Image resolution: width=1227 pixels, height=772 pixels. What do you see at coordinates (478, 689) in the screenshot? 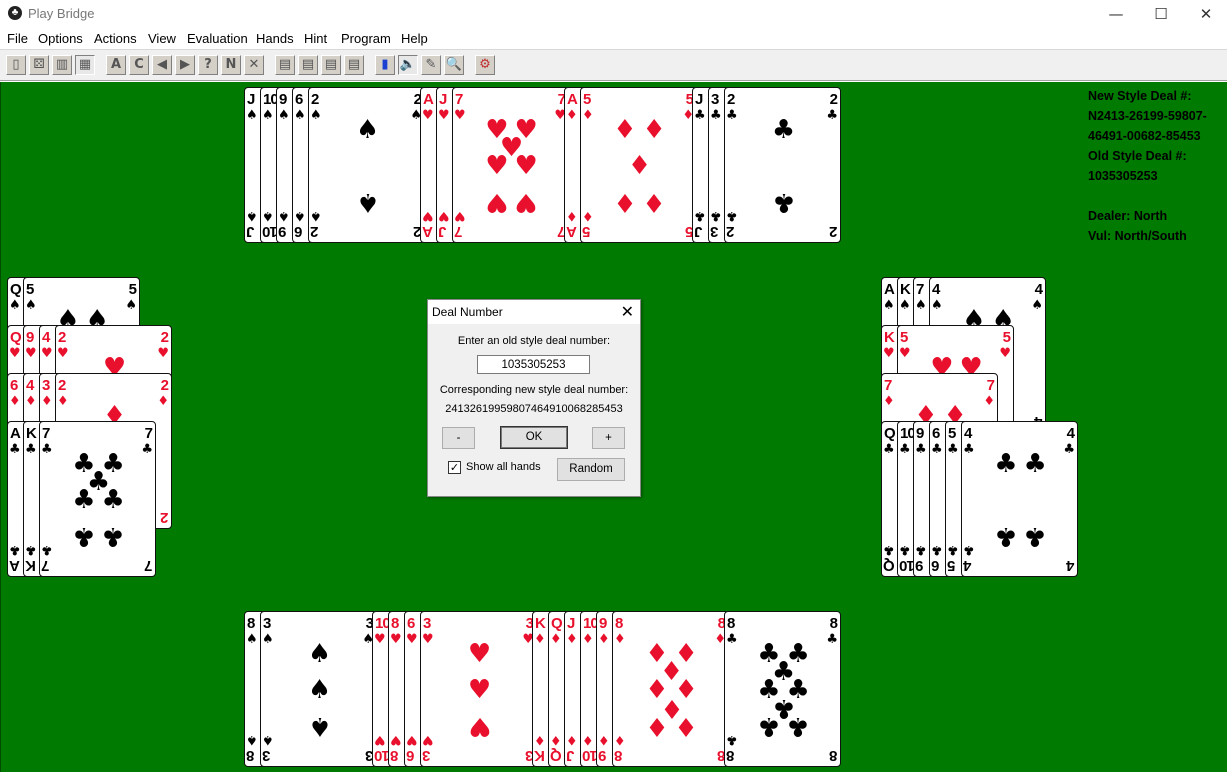
I see `card-south-hearts-3: 3 ♥ 3 ♥ 3 ♥ 3 ♥ ♥ ♥` at bounding box center [478, 689].